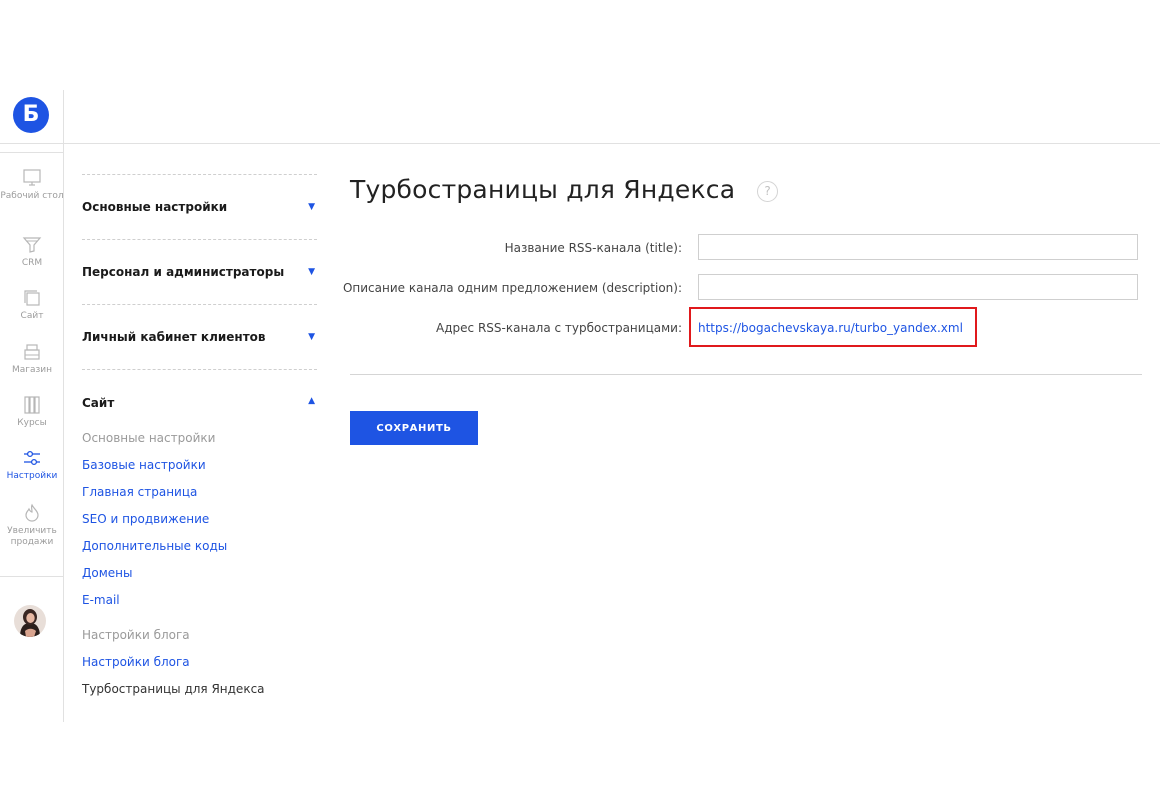  I want to click on rail-item-increase-sales: Увеличить продажи, so click(32, 525).